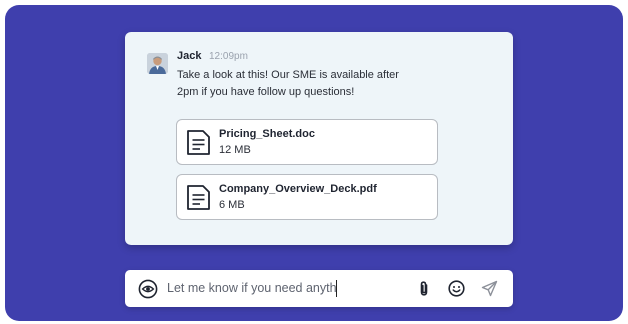 This screenshot has height=324, width=628. What do you see at coordinates (336, 288) in the screenshot?
I see `text-caret` at bounding box center [336, 288].